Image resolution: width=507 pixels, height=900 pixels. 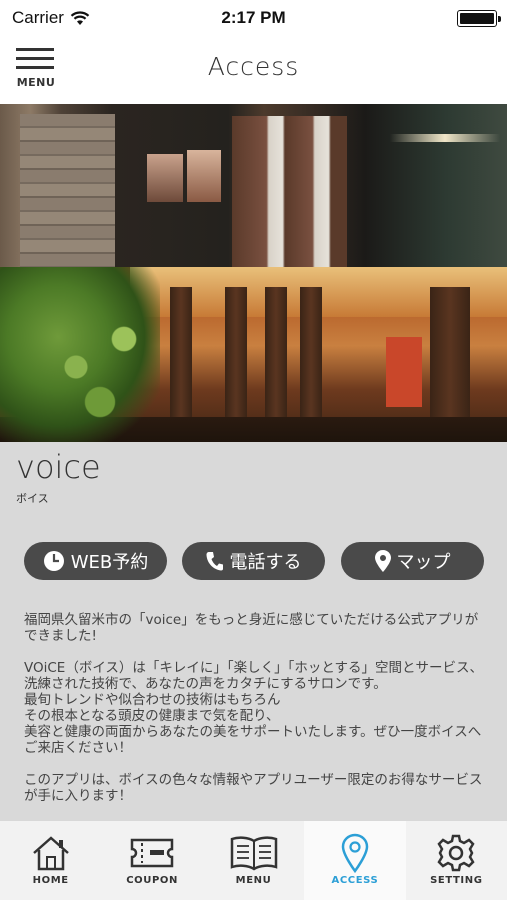 I want to click on tab-coupon: COUPON, so click(x=151, y=860).